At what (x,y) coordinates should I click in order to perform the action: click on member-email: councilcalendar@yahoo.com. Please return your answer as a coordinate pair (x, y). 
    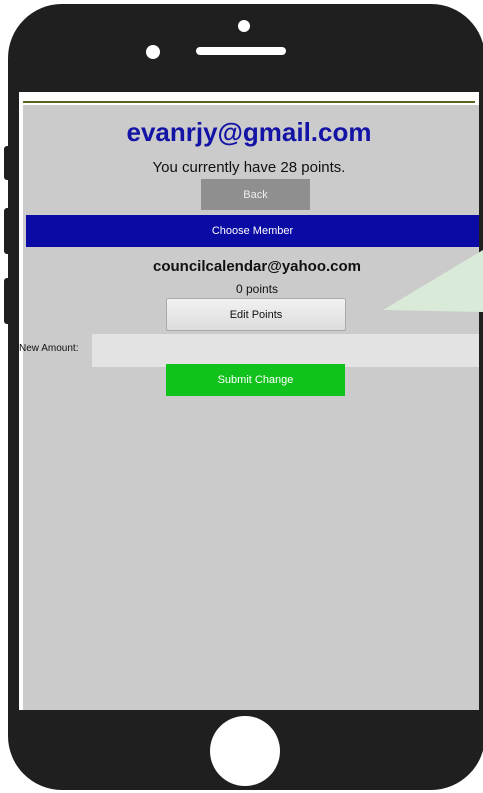
    Looking at the image, I should click on (256, 266).